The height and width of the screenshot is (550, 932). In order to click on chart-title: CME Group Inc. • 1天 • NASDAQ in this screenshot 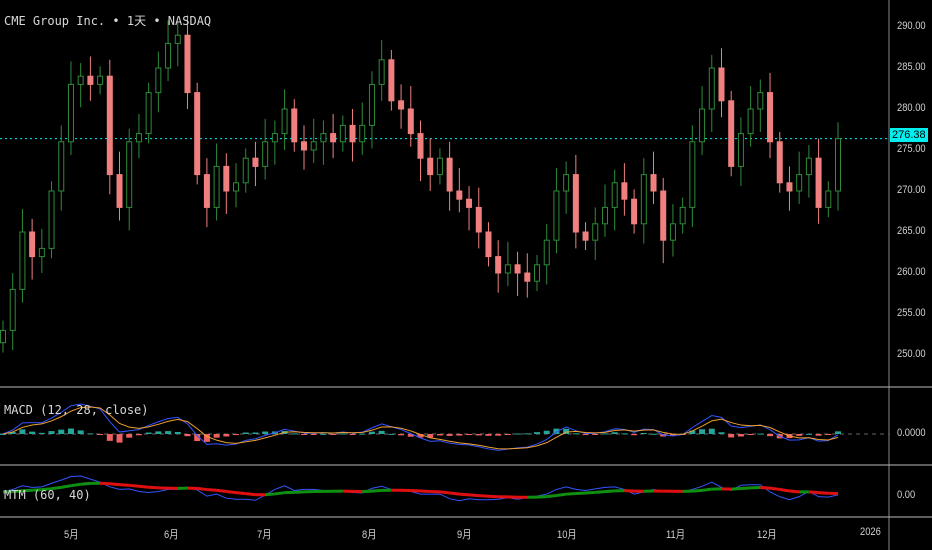, I will do `click(107, 20)`.